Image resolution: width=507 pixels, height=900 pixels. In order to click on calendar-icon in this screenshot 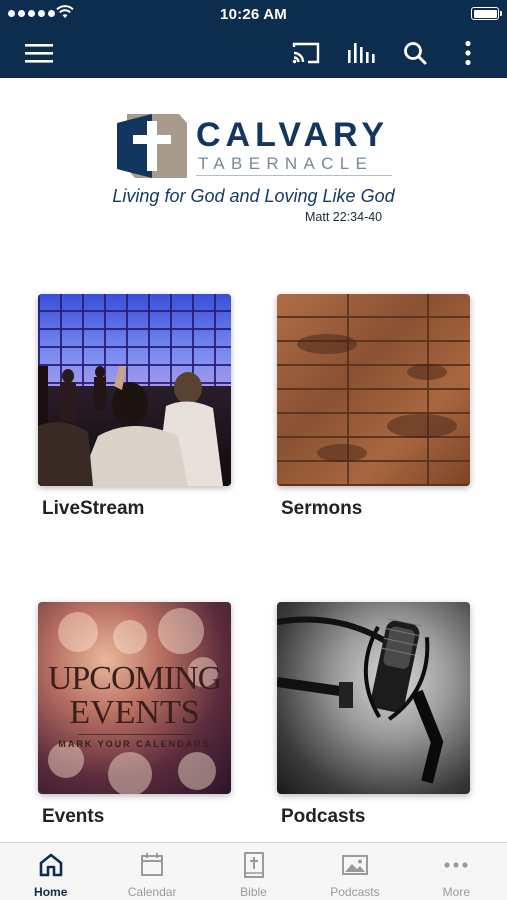, I will do `click(152, 864)`.